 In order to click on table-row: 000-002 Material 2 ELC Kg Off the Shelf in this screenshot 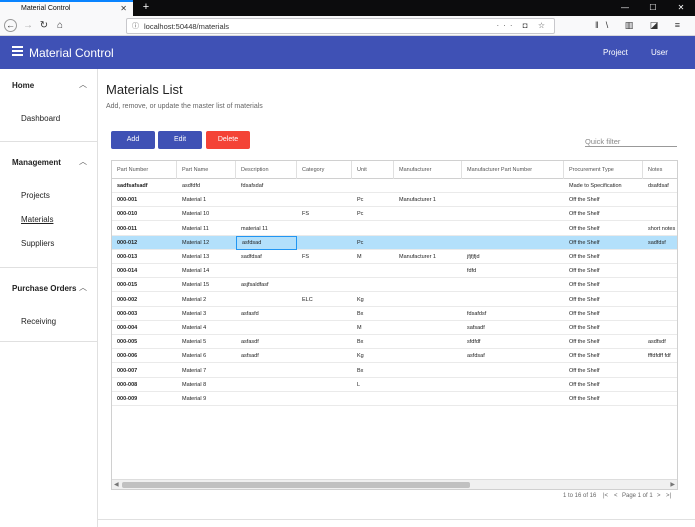, I will do `click(394, 300)`.